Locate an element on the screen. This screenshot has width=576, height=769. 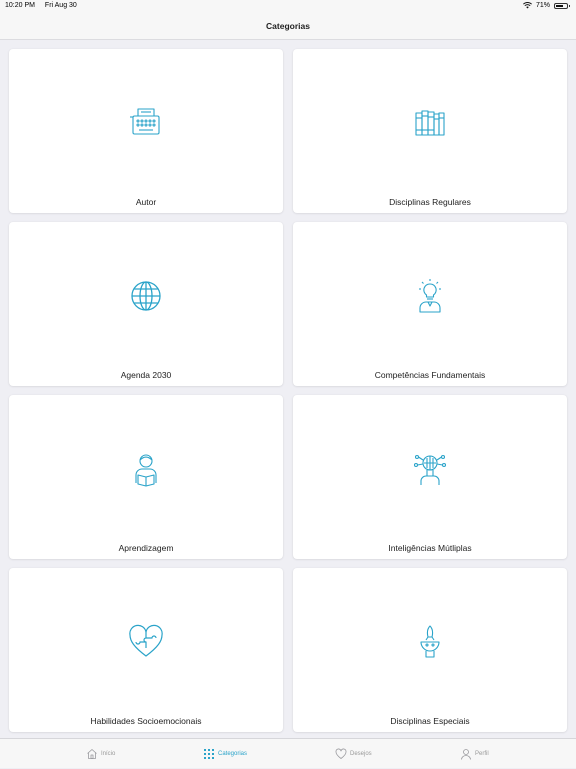
category-card-inteligencias-multiplas: Inteligências Mútliplas is located at coordinates (430, 477).